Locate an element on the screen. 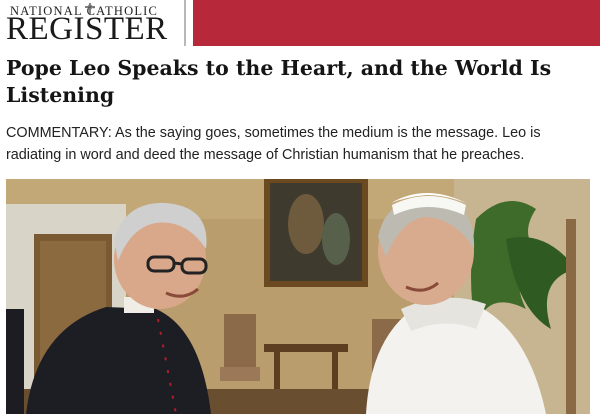 The image size is (600, 414). site-header: NATIONAL CATHOLIC REGISTER is located at coordinates (300, 23).